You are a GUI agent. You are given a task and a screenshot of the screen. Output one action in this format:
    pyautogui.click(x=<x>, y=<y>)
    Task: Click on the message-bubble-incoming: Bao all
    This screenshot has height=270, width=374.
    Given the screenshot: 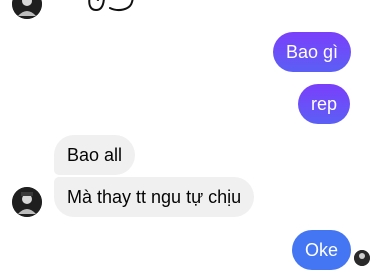 What is the action you would take?
    pyautogui.click(x=95, y=155)
    